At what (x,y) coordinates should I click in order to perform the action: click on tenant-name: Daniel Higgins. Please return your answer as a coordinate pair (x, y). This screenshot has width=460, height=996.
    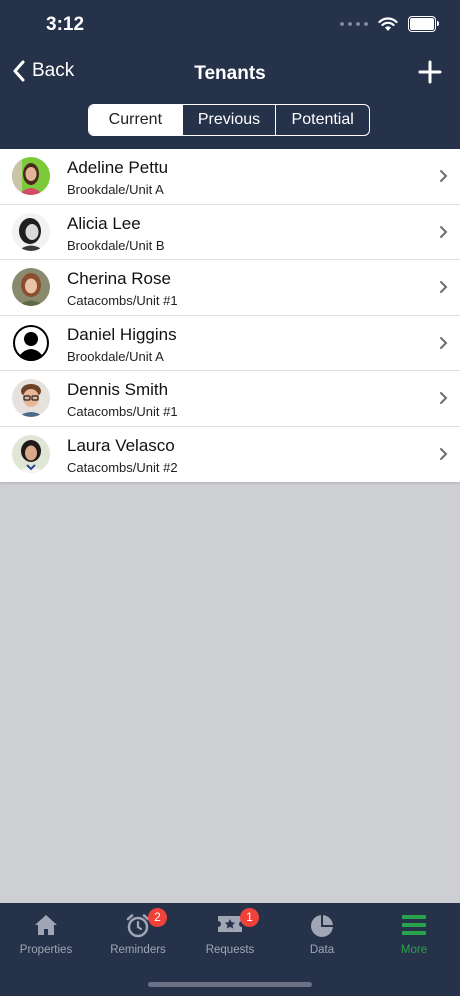
    Looking at the image, I should click on (122, 334).